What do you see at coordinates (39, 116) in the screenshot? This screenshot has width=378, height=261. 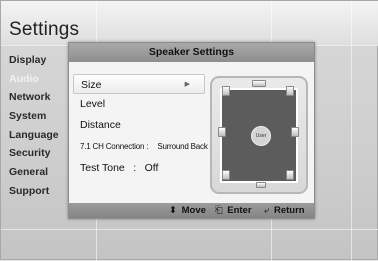 I see `side-item-system: System` at bounding box center [39, 116].